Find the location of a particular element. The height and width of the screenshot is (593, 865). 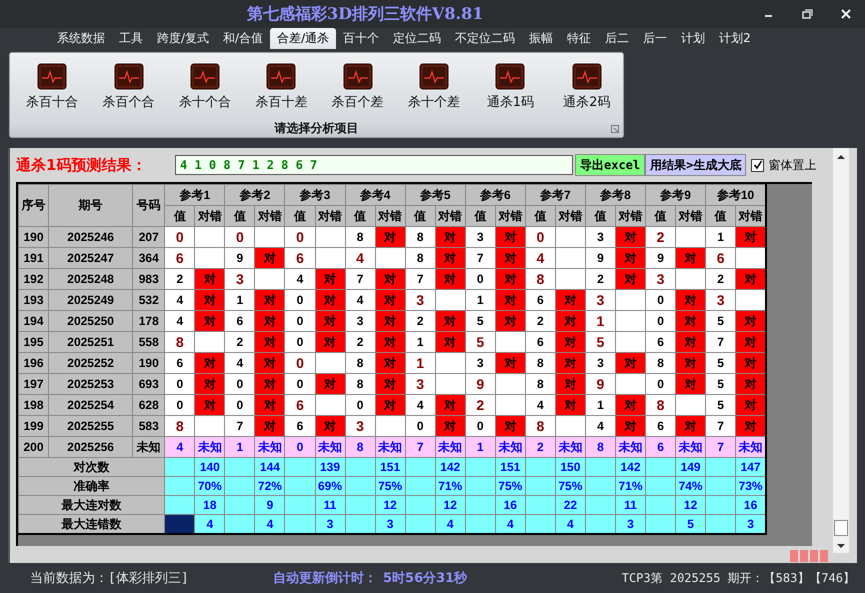

stat-cell: 3 is located at coordinates (751, 524).